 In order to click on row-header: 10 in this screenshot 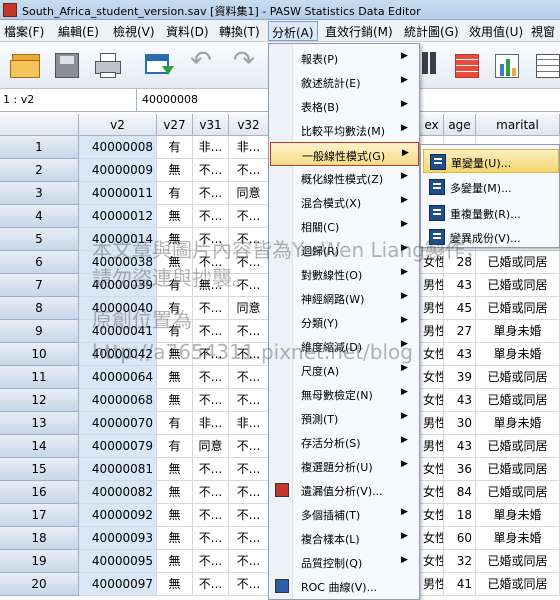, I will do `click(39, 354)`.